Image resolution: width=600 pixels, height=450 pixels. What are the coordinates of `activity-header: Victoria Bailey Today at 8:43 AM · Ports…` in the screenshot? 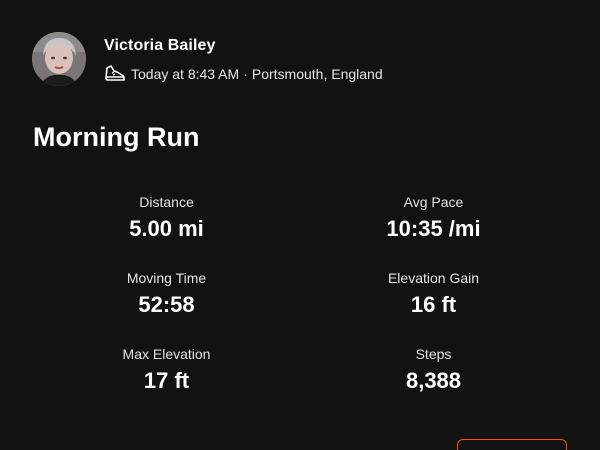 It's located at (207, 59).